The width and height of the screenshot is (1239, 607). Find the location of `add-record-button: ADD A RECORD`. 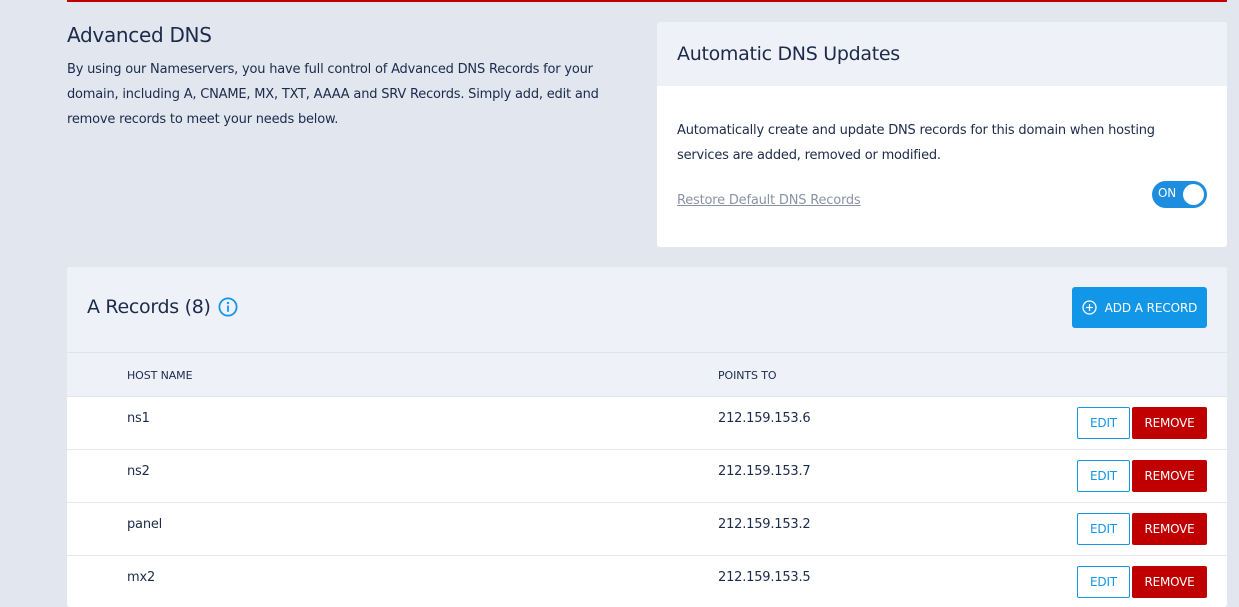

add-record-button: ADD A RECORD is located at coordinates (1139, 307).